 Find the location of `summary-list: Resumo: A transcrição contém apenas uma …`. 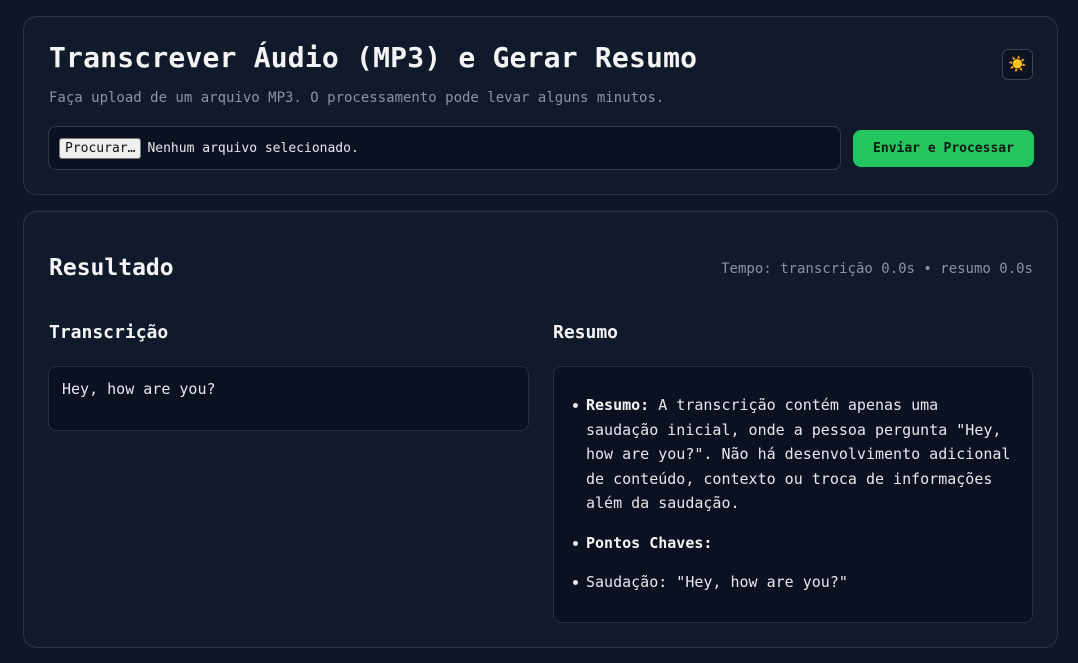

summary-list: Resumo: A transcrição contém apenas uma … is located at coordinates (795, 494).